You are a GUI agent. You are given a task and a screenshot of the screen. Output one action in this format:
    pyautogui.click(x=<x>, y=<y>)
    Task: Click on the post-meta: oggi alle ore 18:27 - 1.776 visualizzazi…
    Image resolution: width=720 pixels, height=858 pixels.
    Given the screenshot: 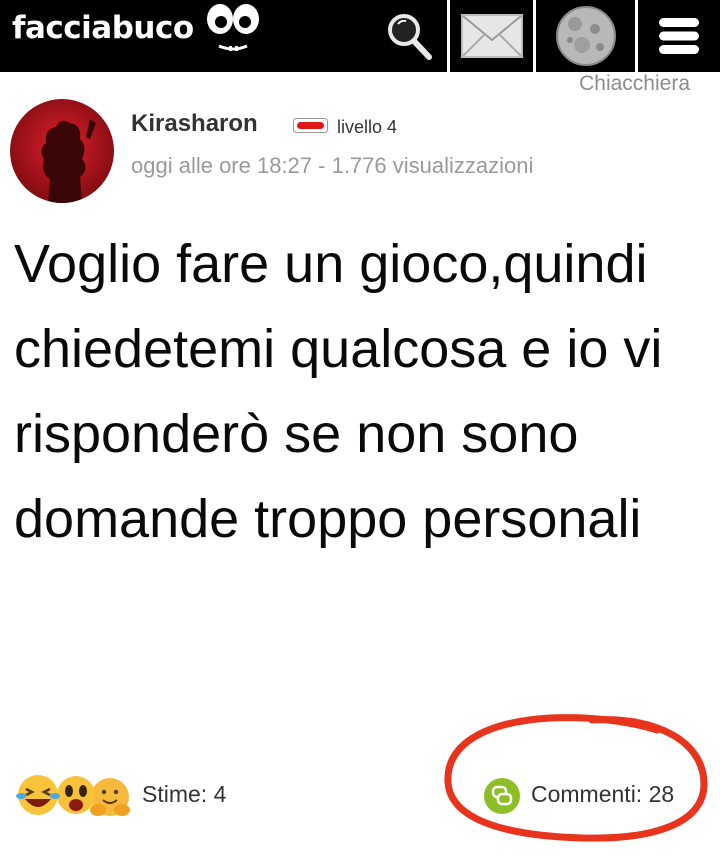 What is the action you would take?
    pyautogui.click(x=332, y=165)
    